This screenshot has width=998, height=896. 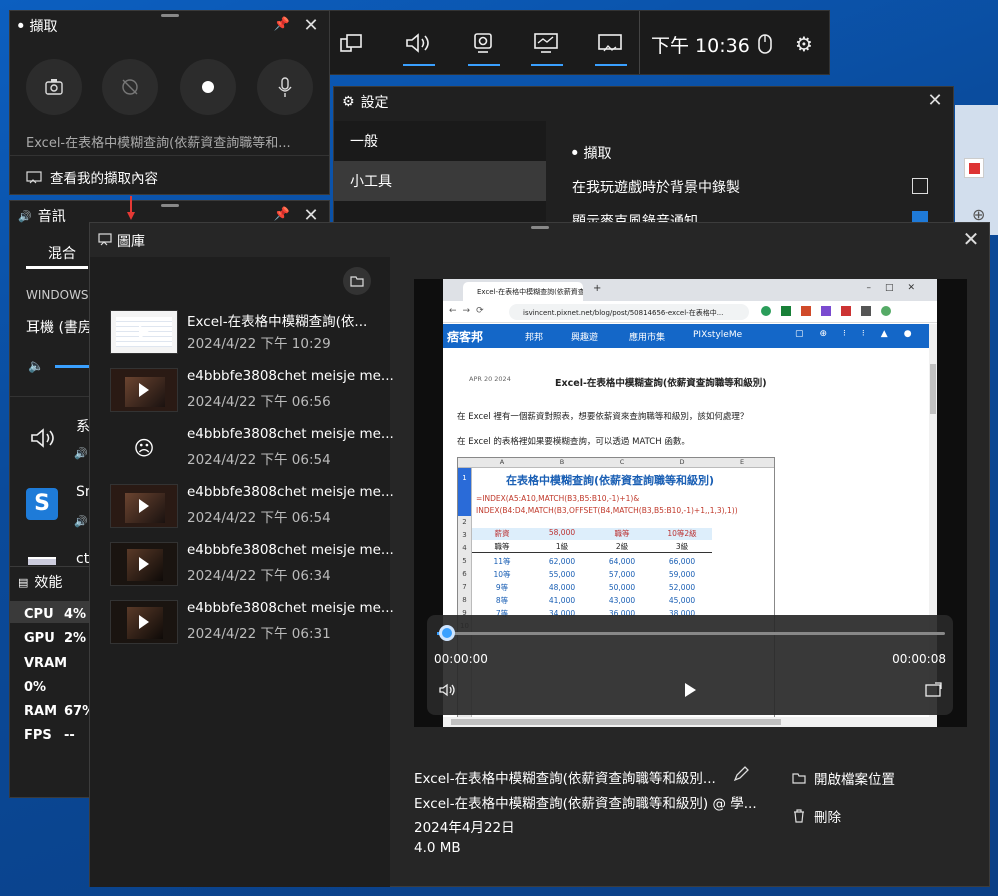 What do you see at coordinates (643, 102) in the screenshot?
I see `settings-titlebar: ⚙ 設定 ✕` at bounding box center [643, 102].